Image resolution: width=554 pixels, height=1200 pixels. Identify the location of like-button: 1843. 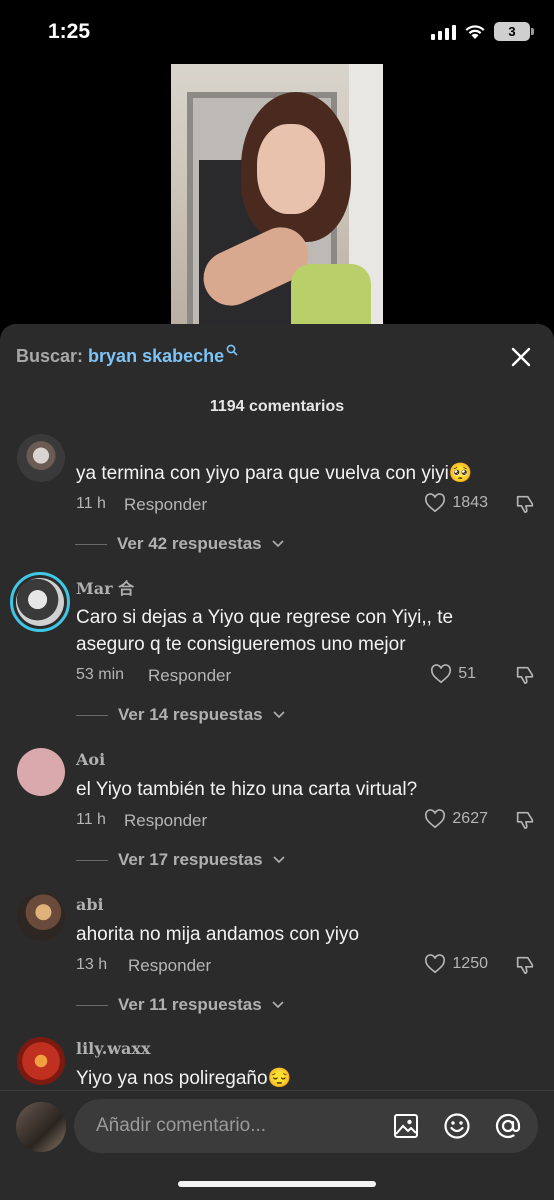
(456, 503).